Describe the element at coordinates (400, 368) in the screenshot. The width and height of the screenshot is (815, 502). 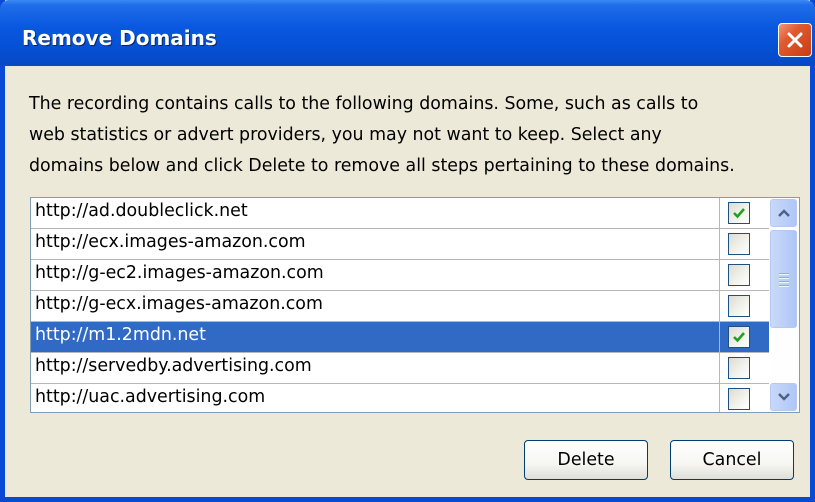
I see `domain-row: http://servedby.advertising.com` at that location.